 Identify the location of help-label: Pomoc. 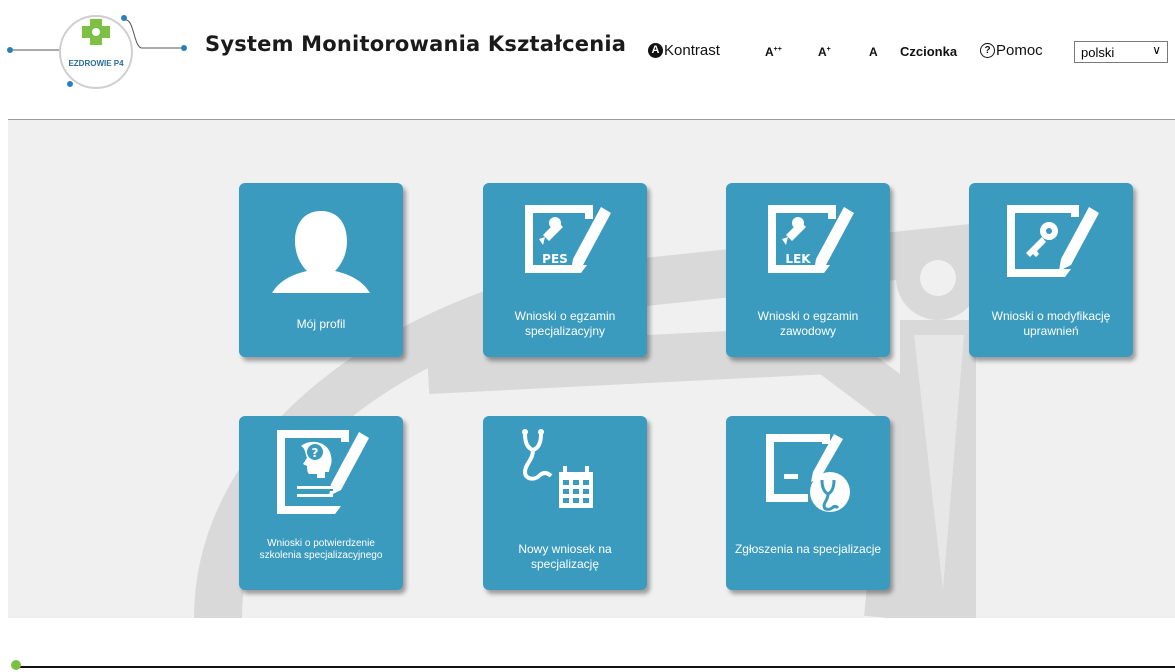
(1019, 50).